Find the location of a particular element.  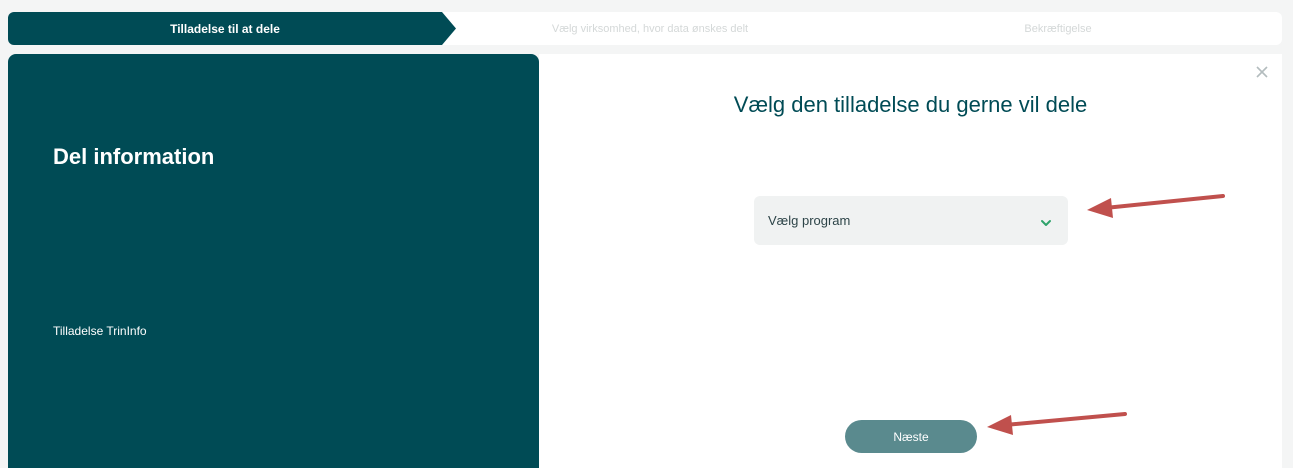

step-label: Vælg virksomhed, hvor data ønskes delt is located at coordinates (650, 28).